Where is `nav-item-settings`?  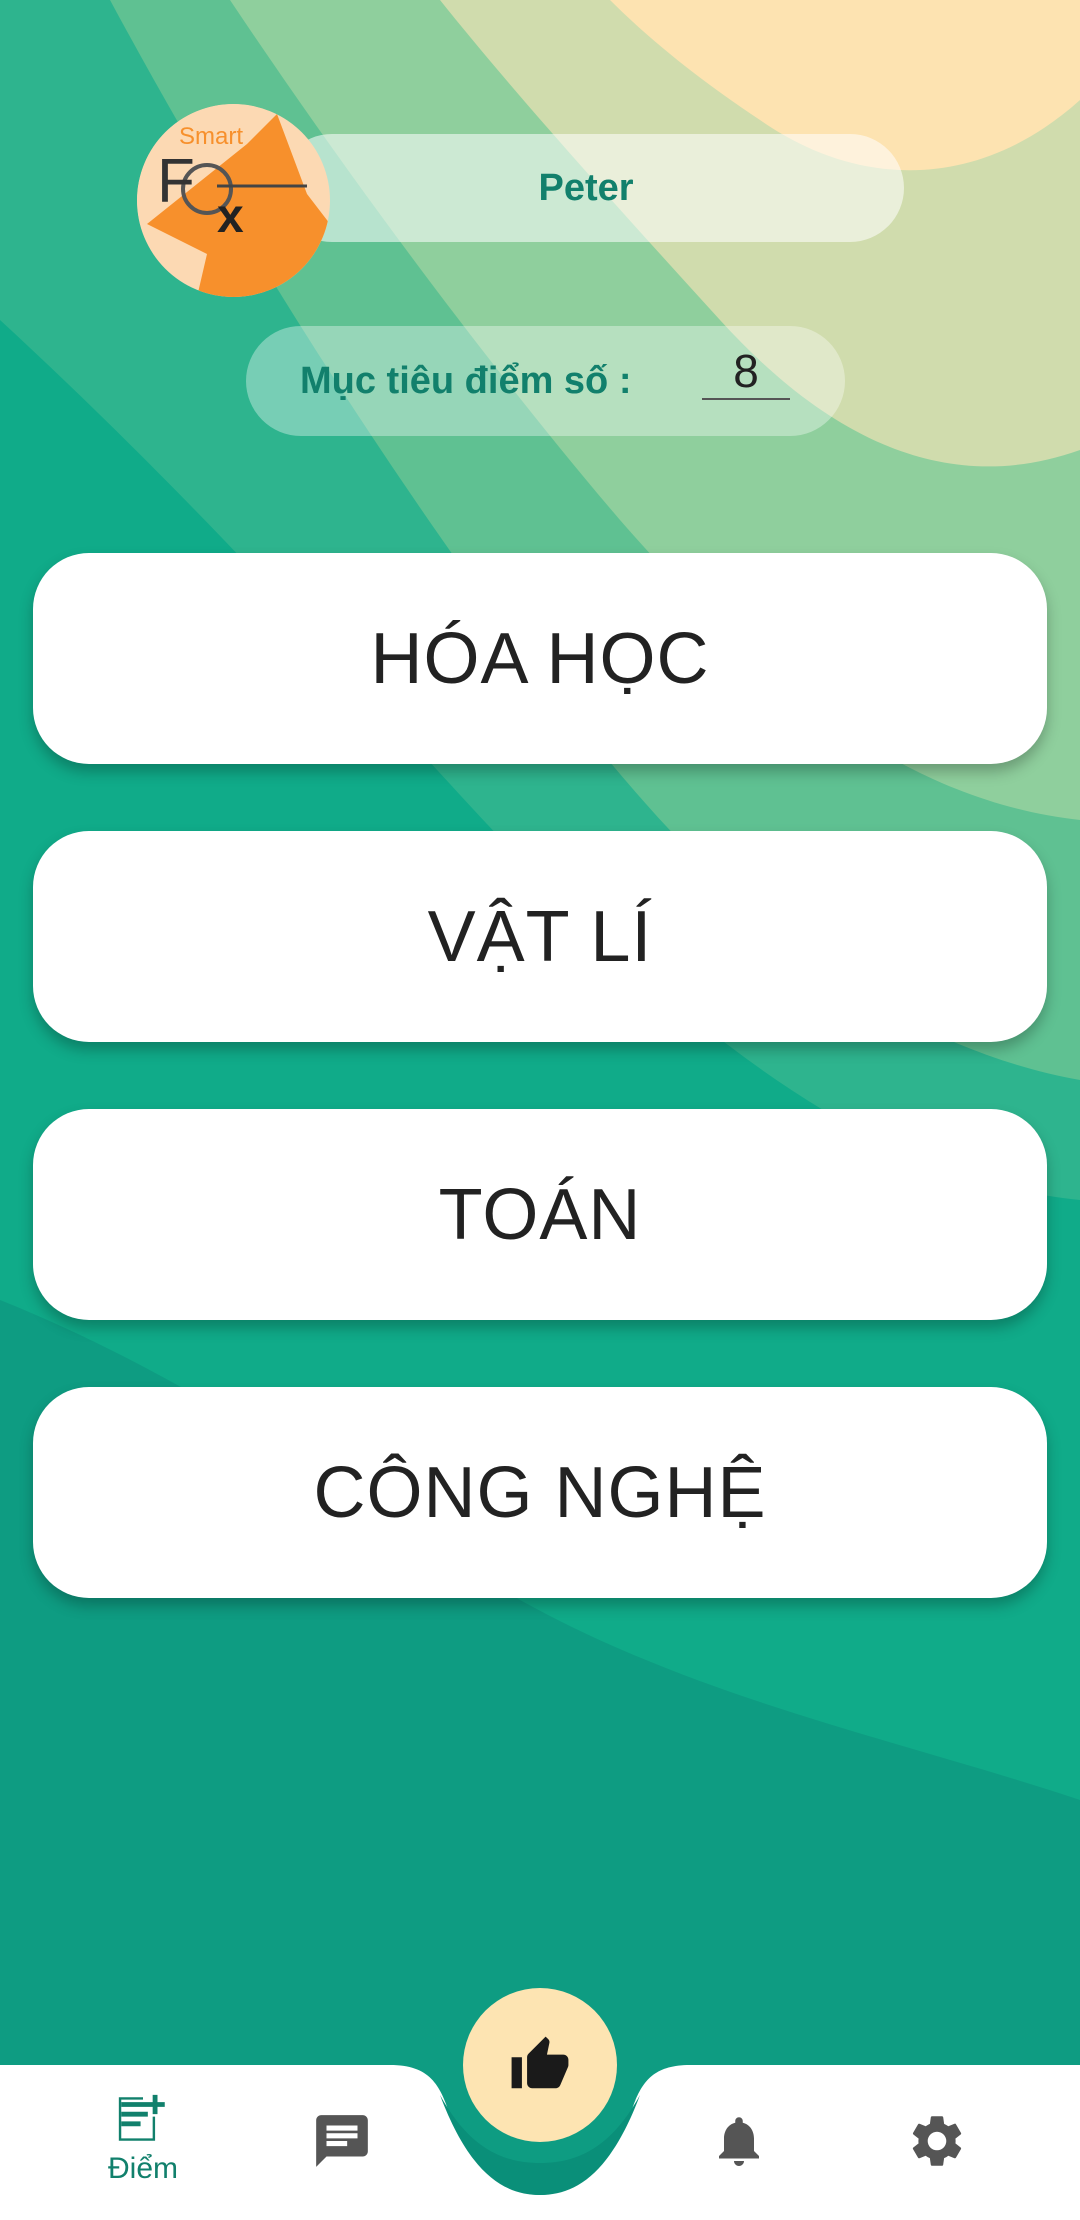 nav-item-settings is located at coordinates (937, 2165).